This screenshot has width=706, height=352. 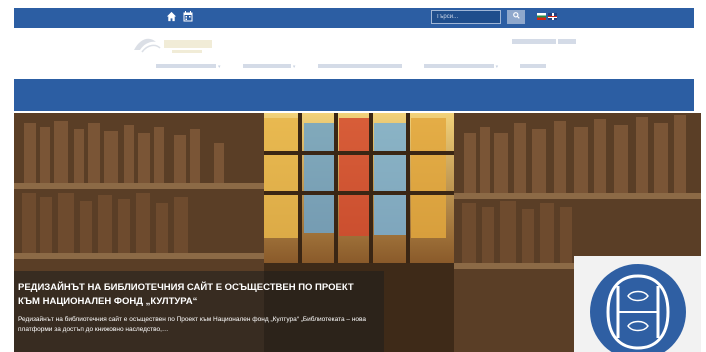 What do you see at coordinates (354, 95) in the screenshot?
I see `header-band` at bounding box center [354, 95].